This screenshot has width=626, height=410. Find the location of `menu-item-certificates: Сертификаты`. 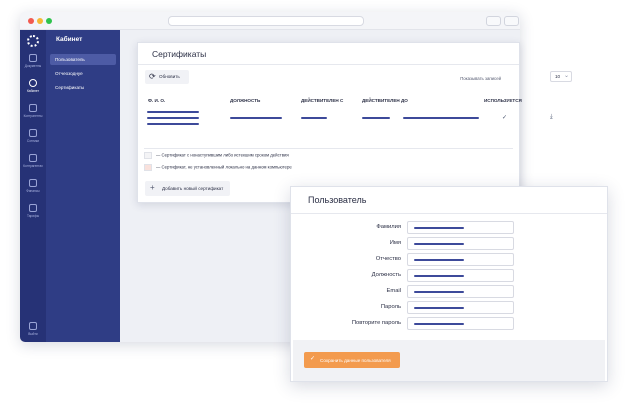

menu-item-certificates: Сертификаты is located at coordinates (83, 87).